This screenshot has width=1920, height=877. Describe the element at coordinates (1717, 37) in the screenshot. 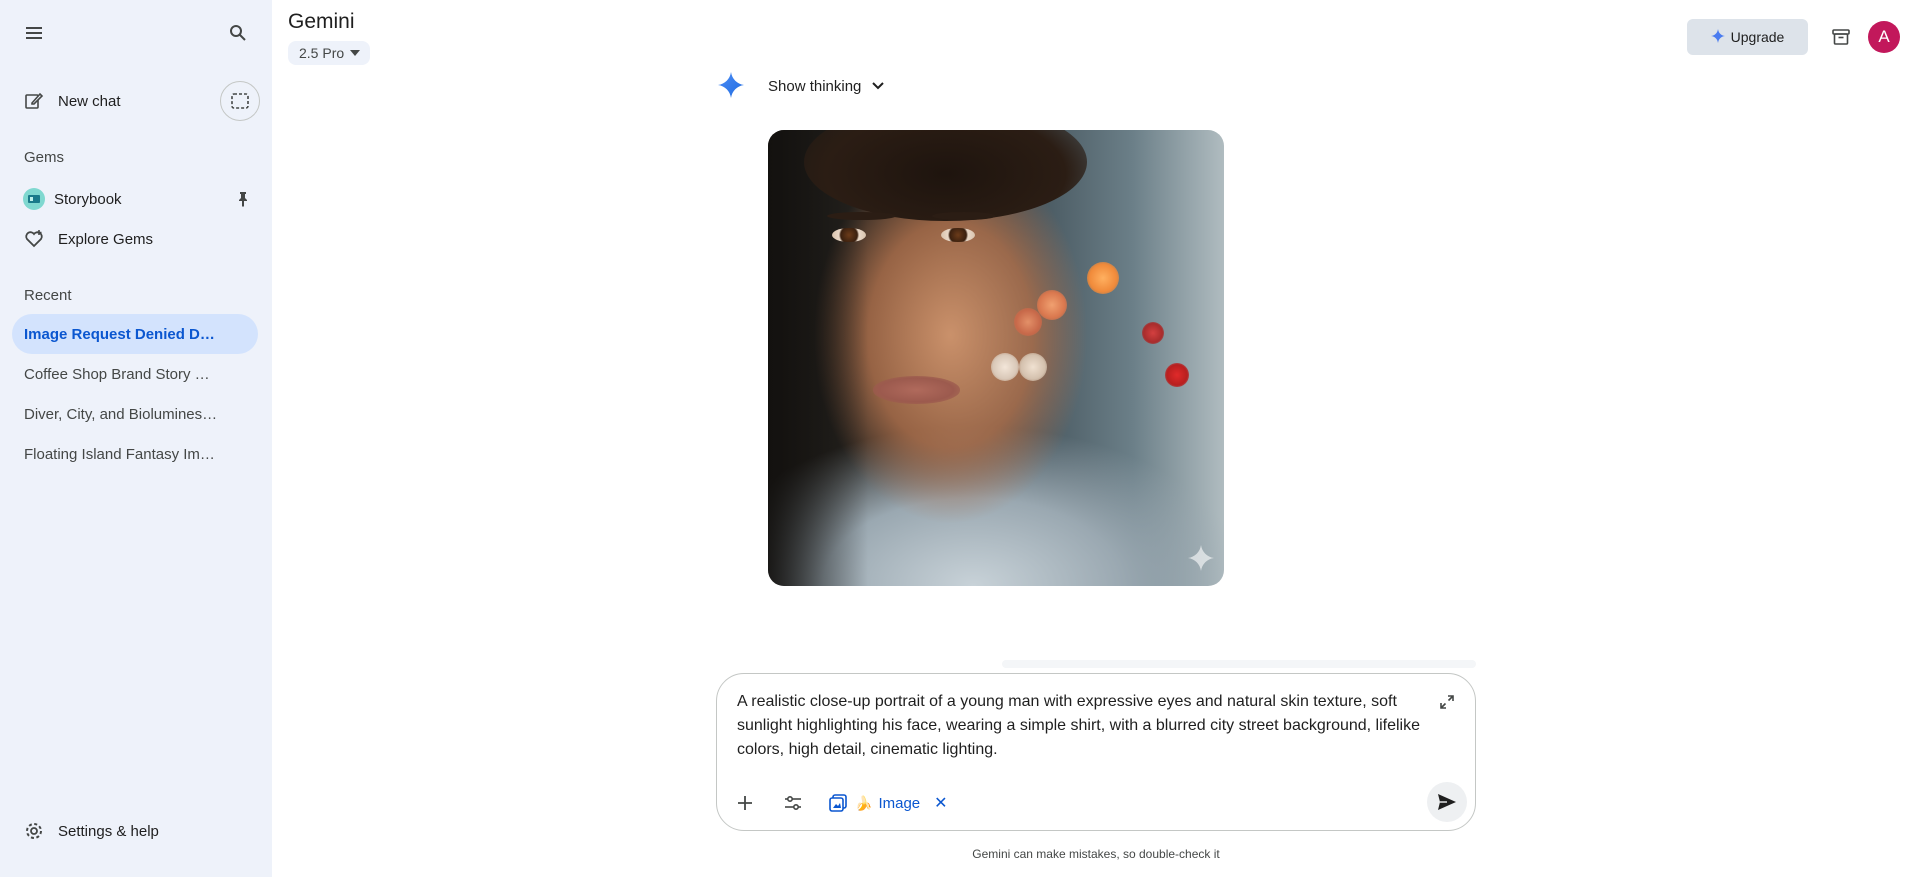

I see `sparkle-icon` at that location.